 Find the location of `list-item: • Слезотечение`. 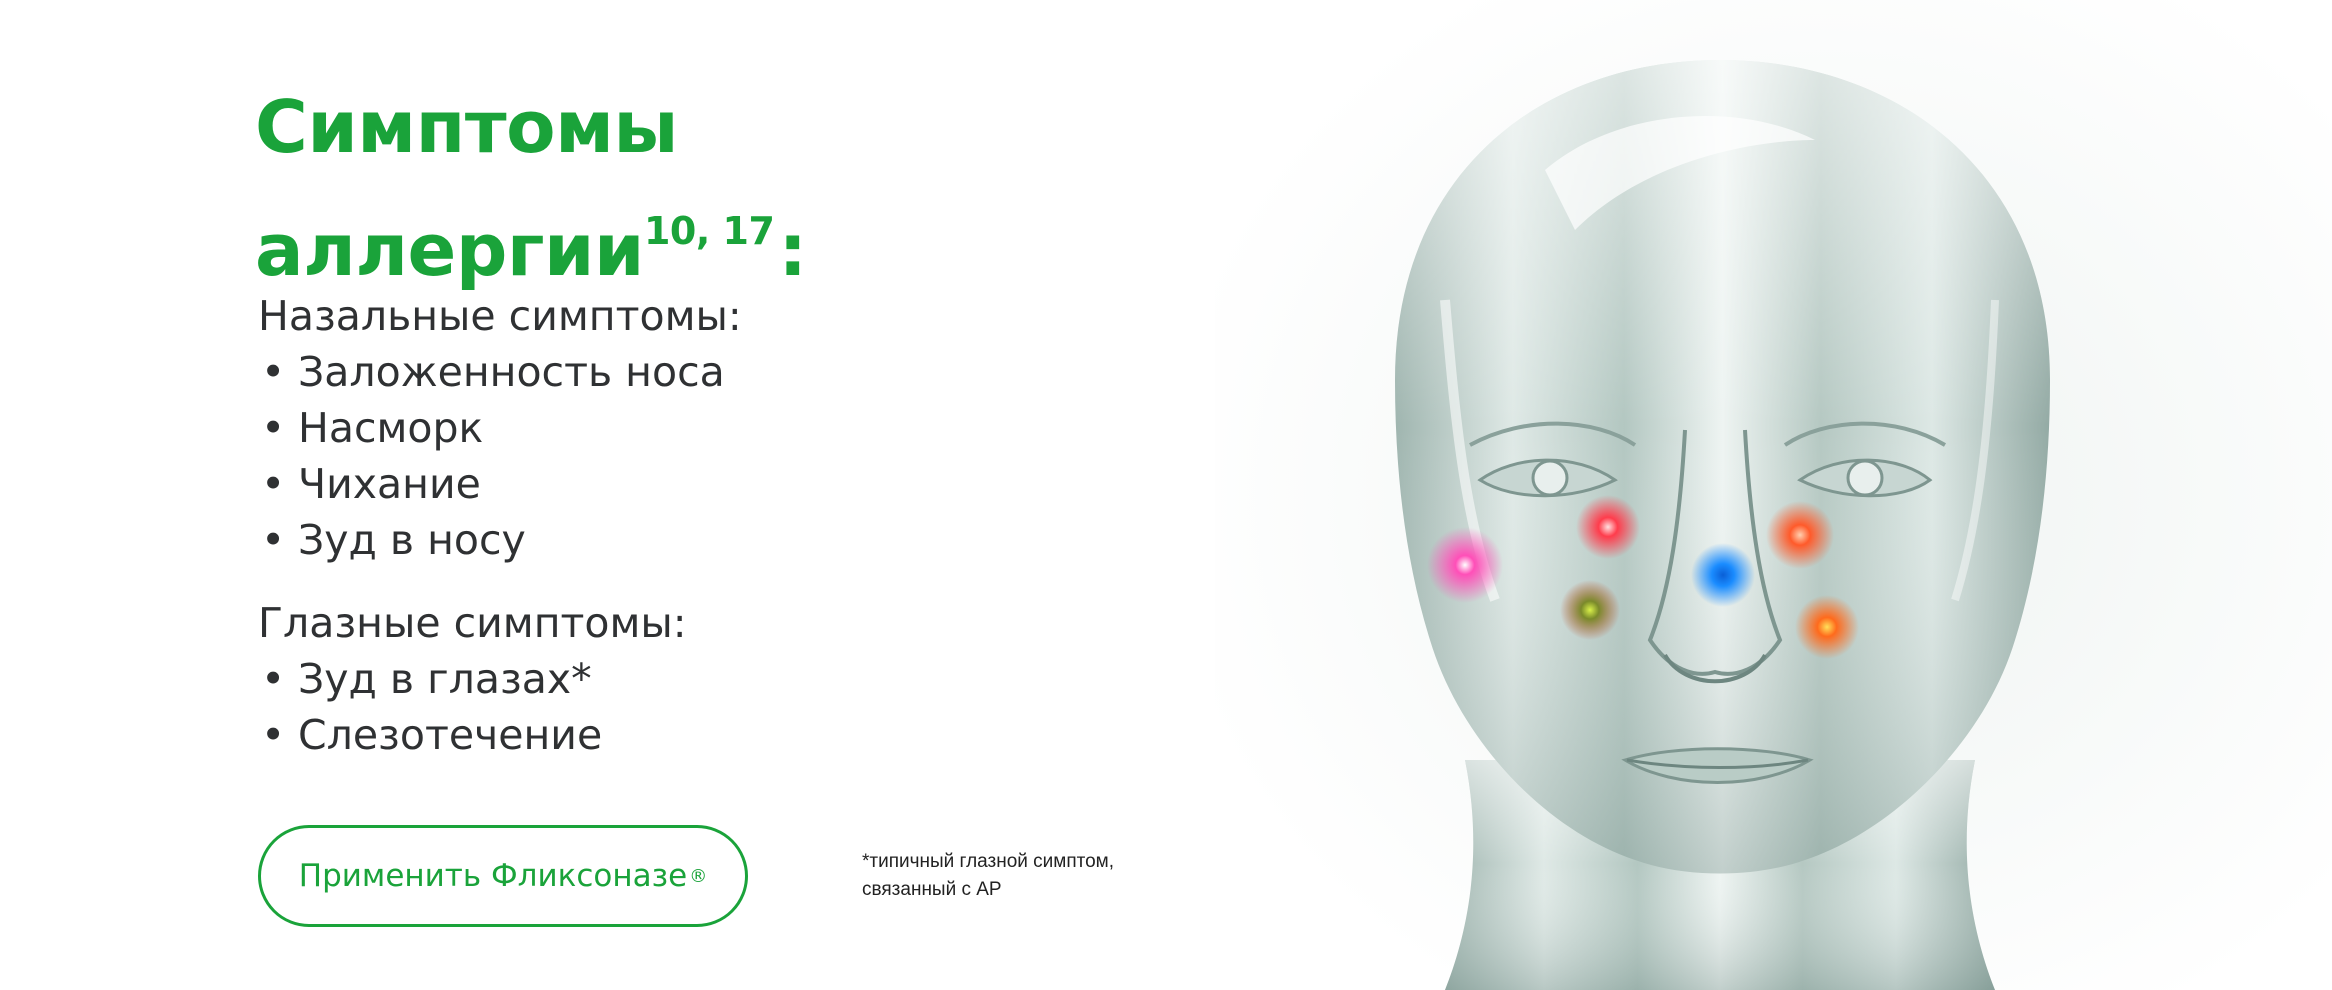

list-item: • Слезотечение is located at coordinates (472, 735).